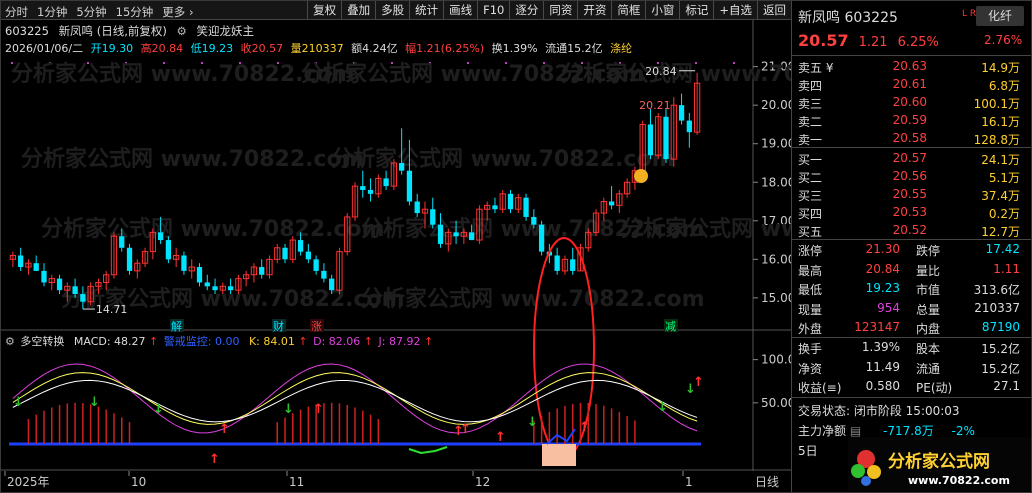  I want to click on quote-title: 新凤鸣 603225, so click(848, 17).